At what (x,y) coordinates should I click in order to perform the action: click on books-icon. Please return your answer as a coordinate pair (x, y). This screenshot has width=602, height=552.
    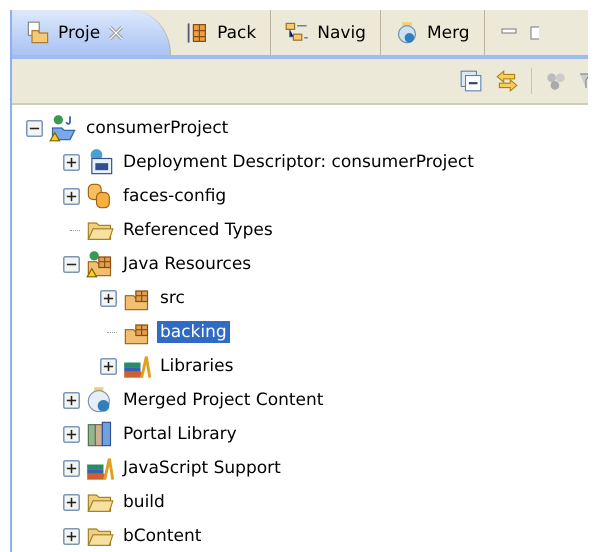
    Looking at the image, I should click on (100, 434).